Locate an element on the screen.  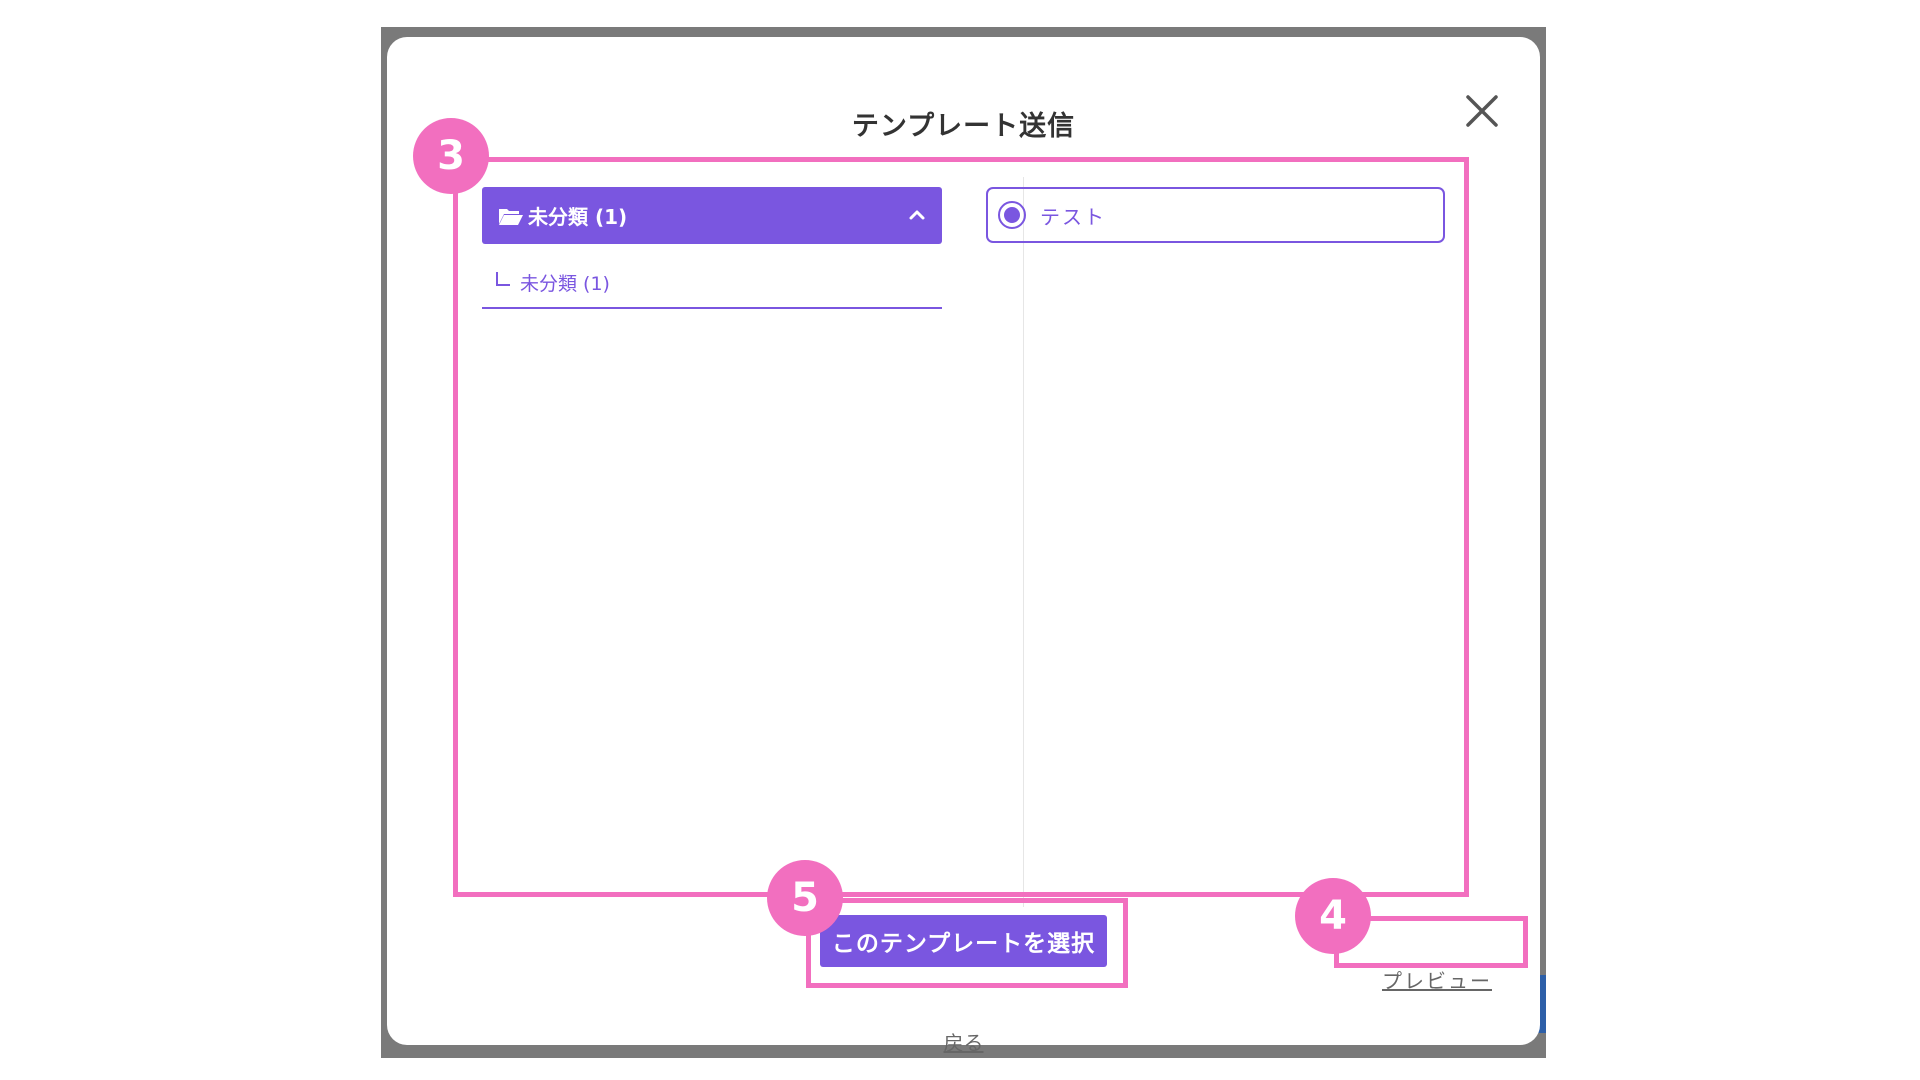
close-button is located at coordinates (1482, 111).